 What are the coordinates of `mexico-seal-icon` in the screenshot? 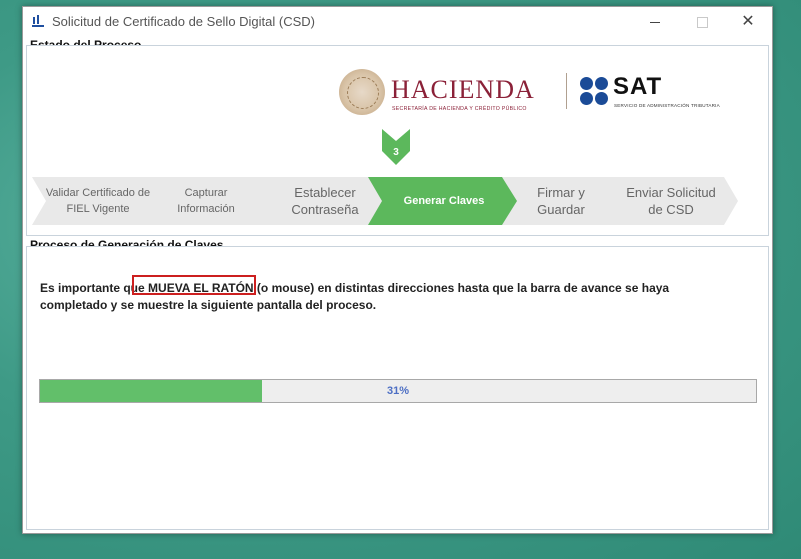 It's located at (362, 92).